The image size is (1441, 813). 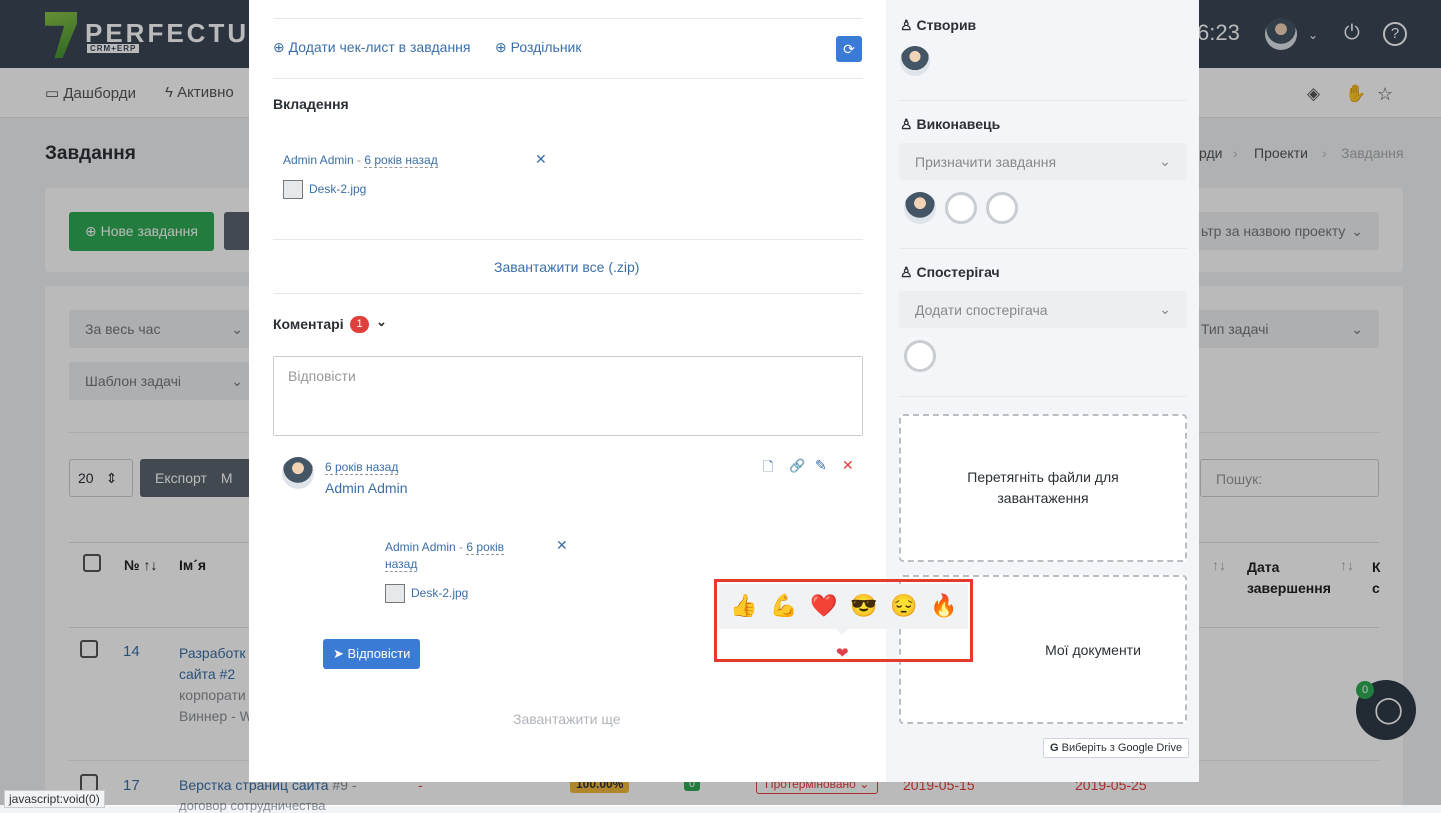 What do you see at coordinates (768, 469) in the screenshot?
I see `file-icon: 🗋` at bounding box center [768, 469].